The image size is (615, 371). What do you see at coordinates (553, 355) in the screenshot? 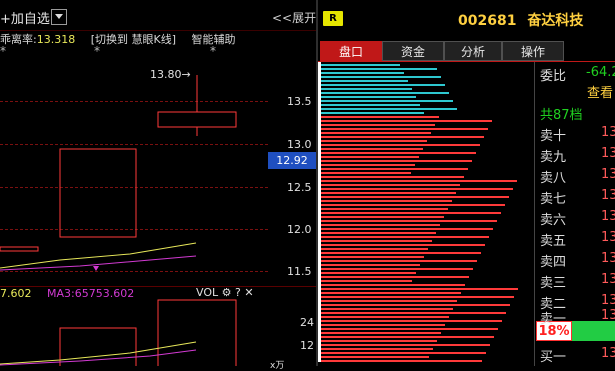
I see `bid-row-label: 买一` at bounding box center [553, 355].